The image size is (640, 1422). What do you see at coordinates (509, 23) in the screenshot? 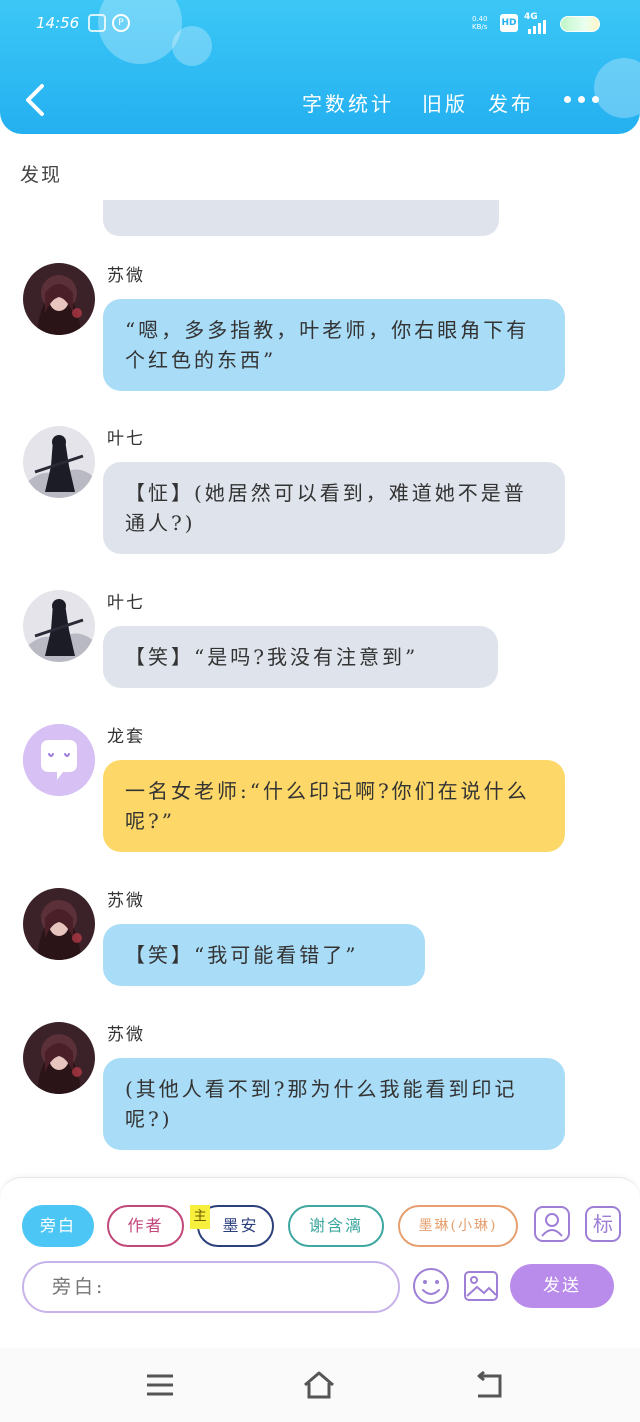
I see `hd-icon: HD` at bounding box center [509, 23].